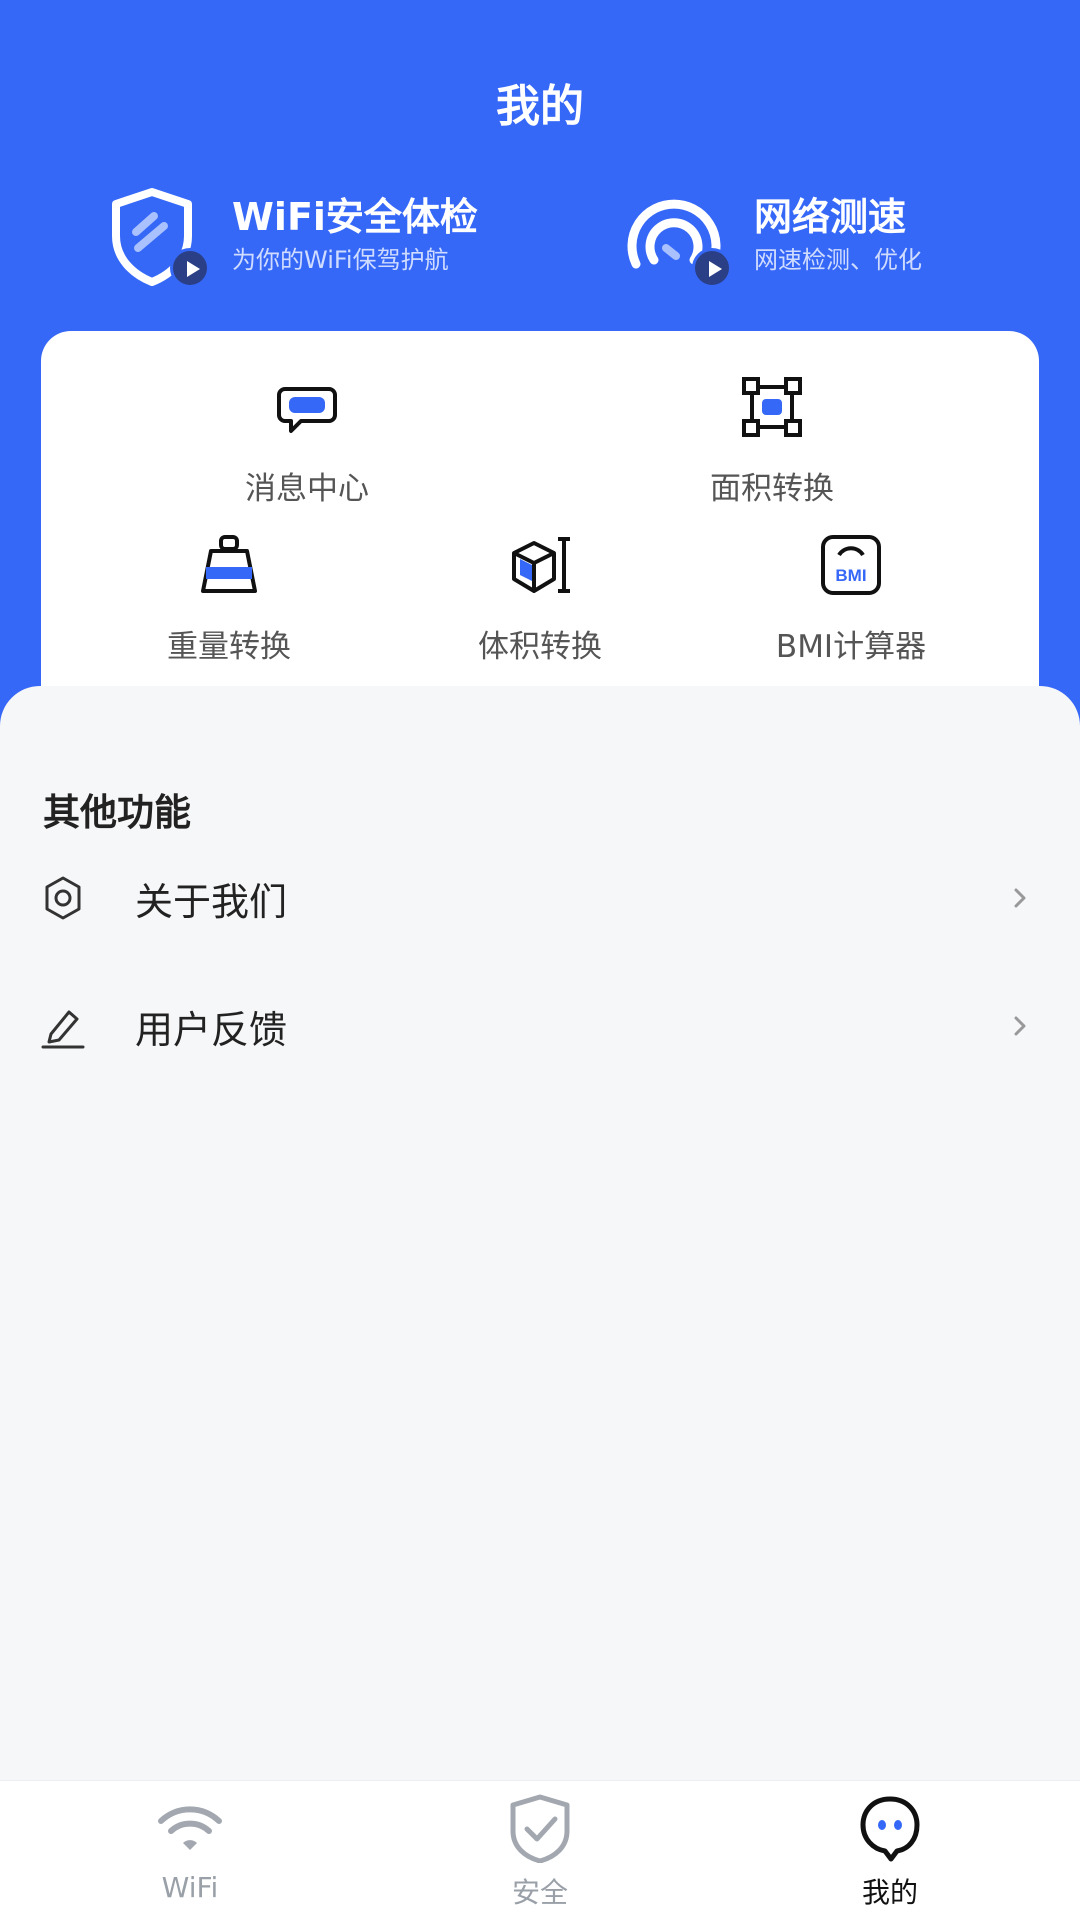  Describe the element at coordinates (850, 575) in the screenshot. I see `bmi-icon-text: BMI` at that location.